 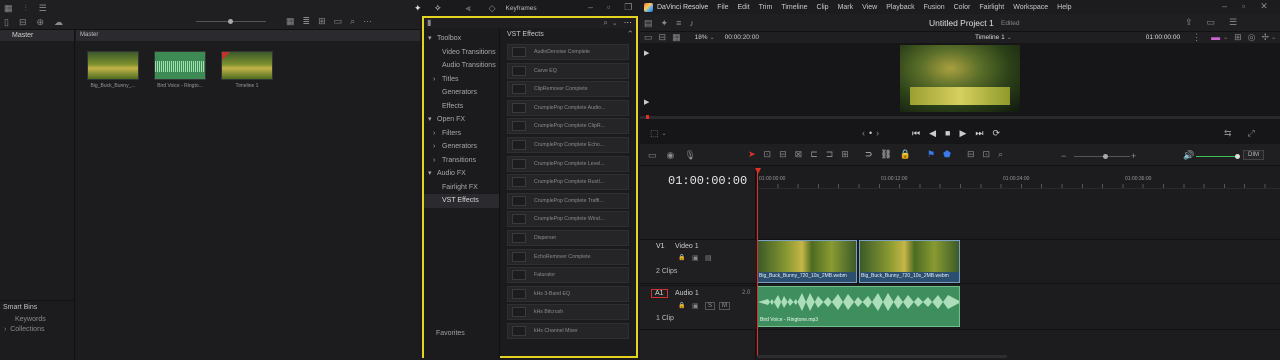 What do you see at coordinates (1000, 154) in the screenshot?
I see `zoom-custom-icon: ⌕` at bounding box center [1000, 154].